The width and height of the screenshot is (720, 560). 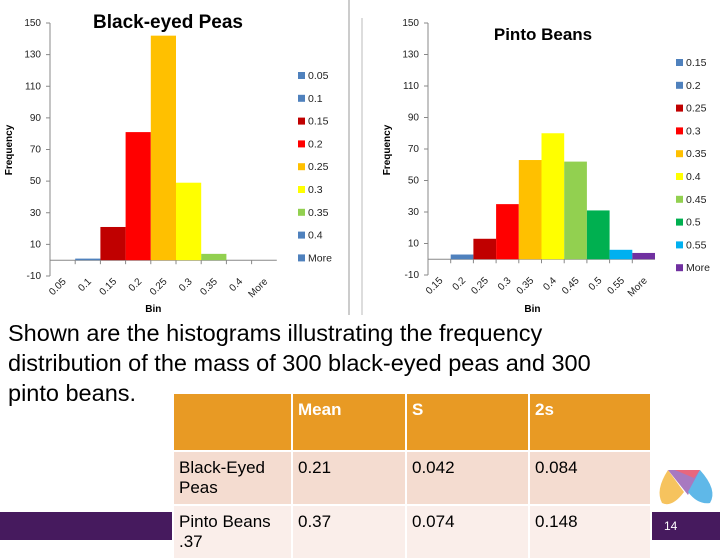 I want to click on legend-label: 0.5, so click(x=693, y=223).